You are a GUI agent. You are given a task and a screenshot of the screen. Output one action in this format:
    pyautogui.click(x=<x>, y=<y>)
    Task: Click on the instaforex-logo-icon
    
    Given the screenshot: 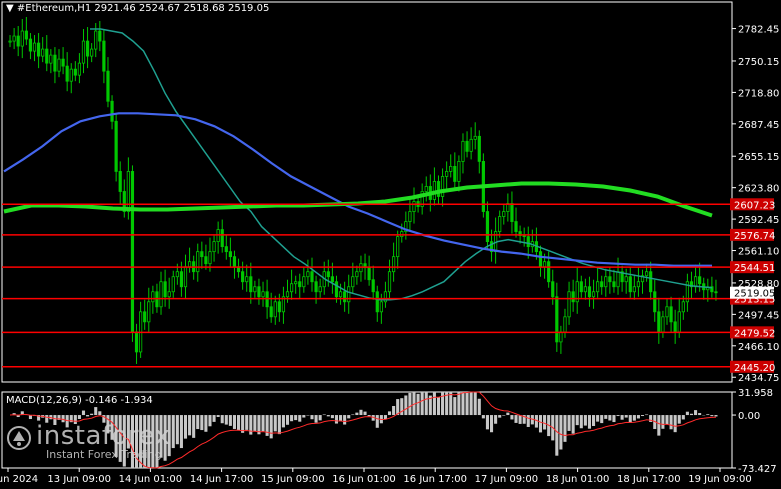 What is the action you would take?
    pyautogui.click(x=19, y=438)
    